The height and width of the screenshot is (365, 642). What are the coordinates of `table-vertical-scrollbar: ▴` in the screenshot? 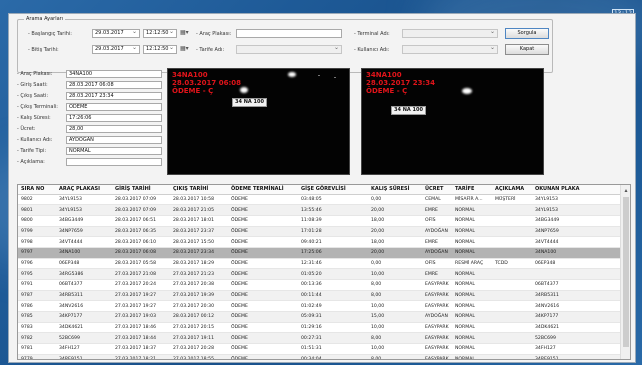 It's located at (625, 272).